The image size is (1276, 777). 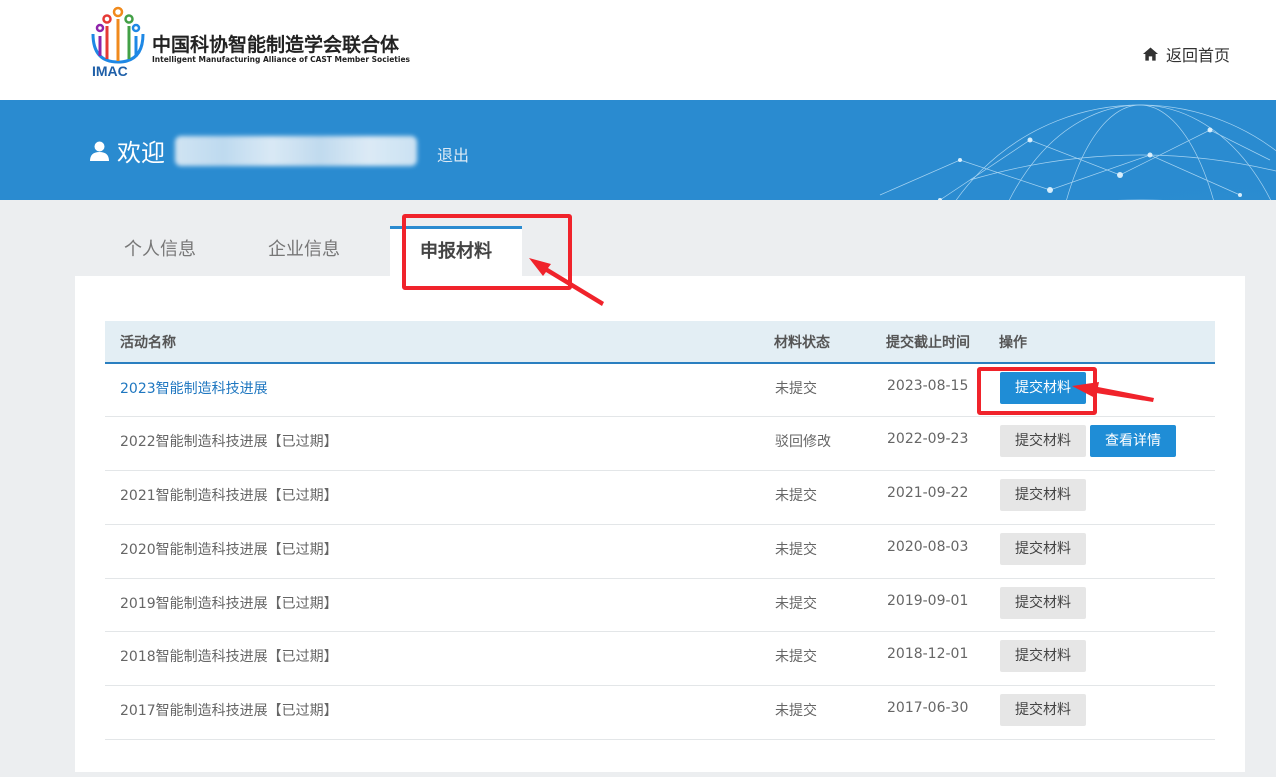 What do you see at coordinates (229, 711) in the screenshot?
I see `activity-name: 2017智能制造科技进展【已过期】` at bounding box center [229, 711].